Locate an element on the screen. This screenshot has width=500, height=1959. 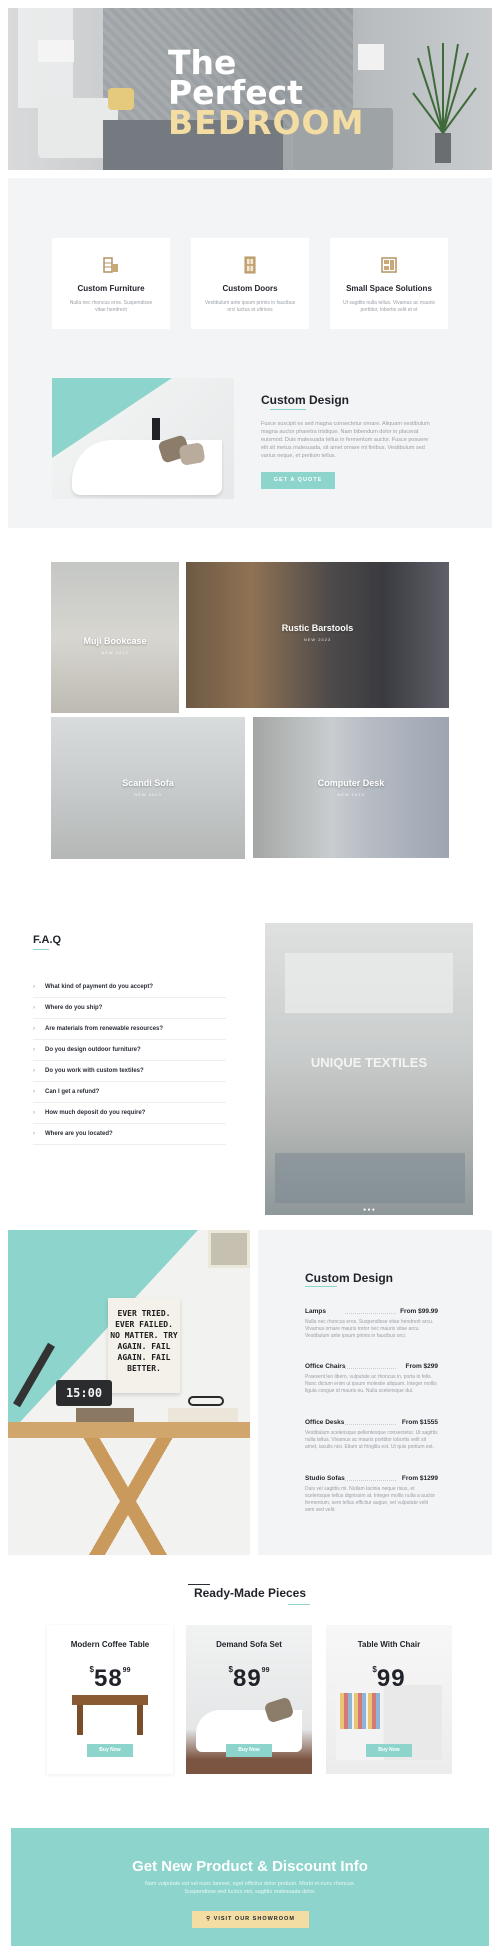
desk-legs is located at coordinates (128, 1496).